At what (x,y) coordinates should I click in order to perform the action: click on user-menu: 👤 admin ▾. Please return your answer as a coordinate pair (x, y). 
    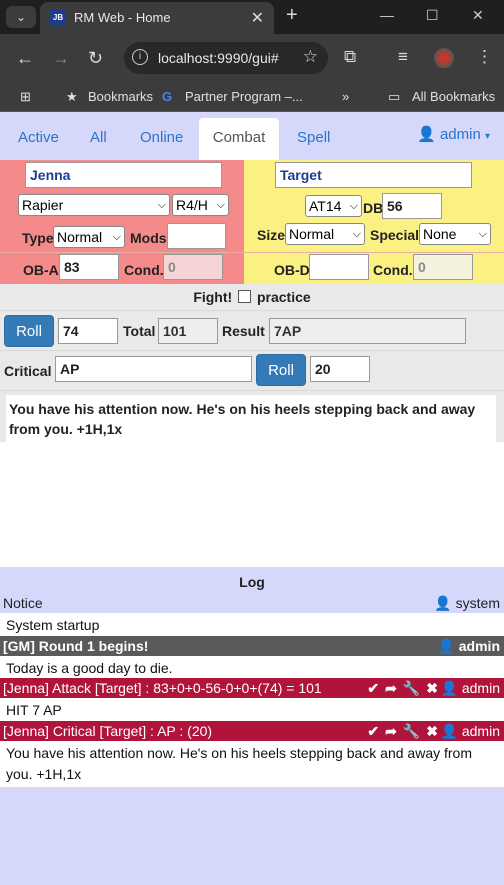
    Looking at the image, I should click on (453, 134).